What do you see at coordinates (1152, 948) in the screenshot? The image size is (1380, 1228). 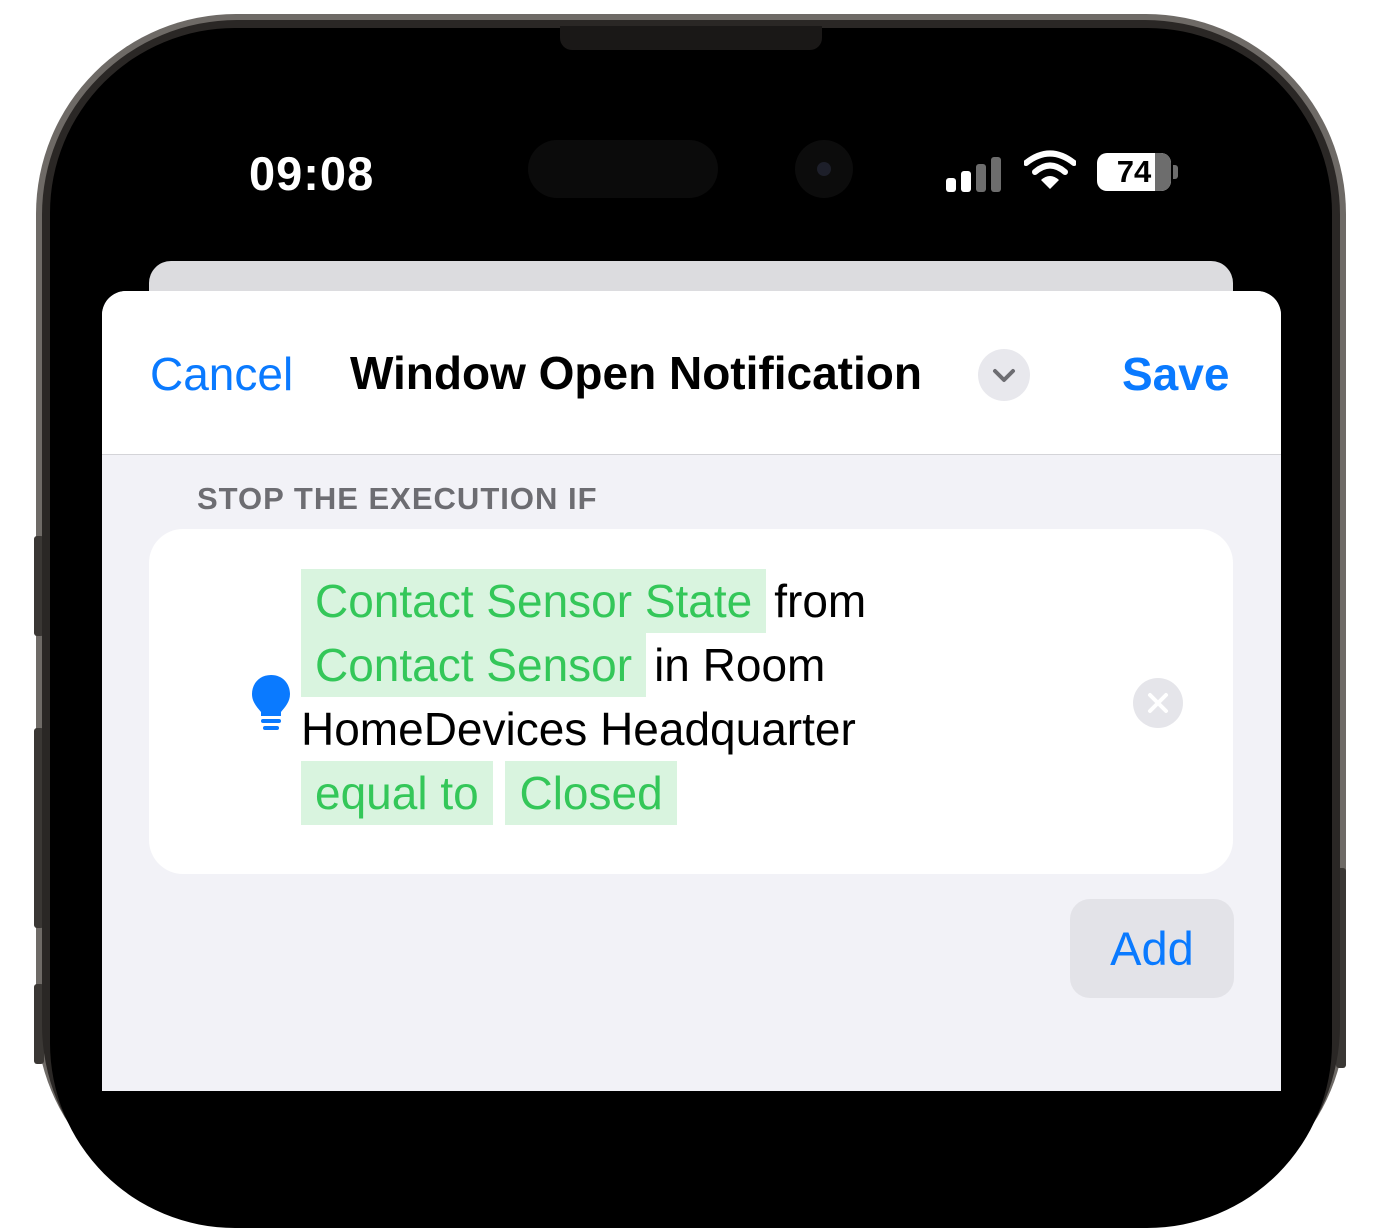 I see `add-button: Add` at bounding box center [1152, 948].